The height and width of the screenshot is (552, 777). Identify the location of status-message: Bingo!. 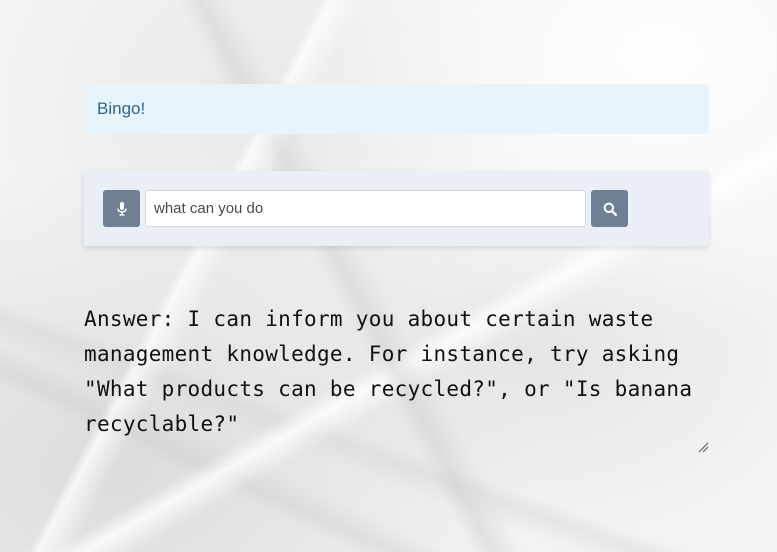
(121, 108).